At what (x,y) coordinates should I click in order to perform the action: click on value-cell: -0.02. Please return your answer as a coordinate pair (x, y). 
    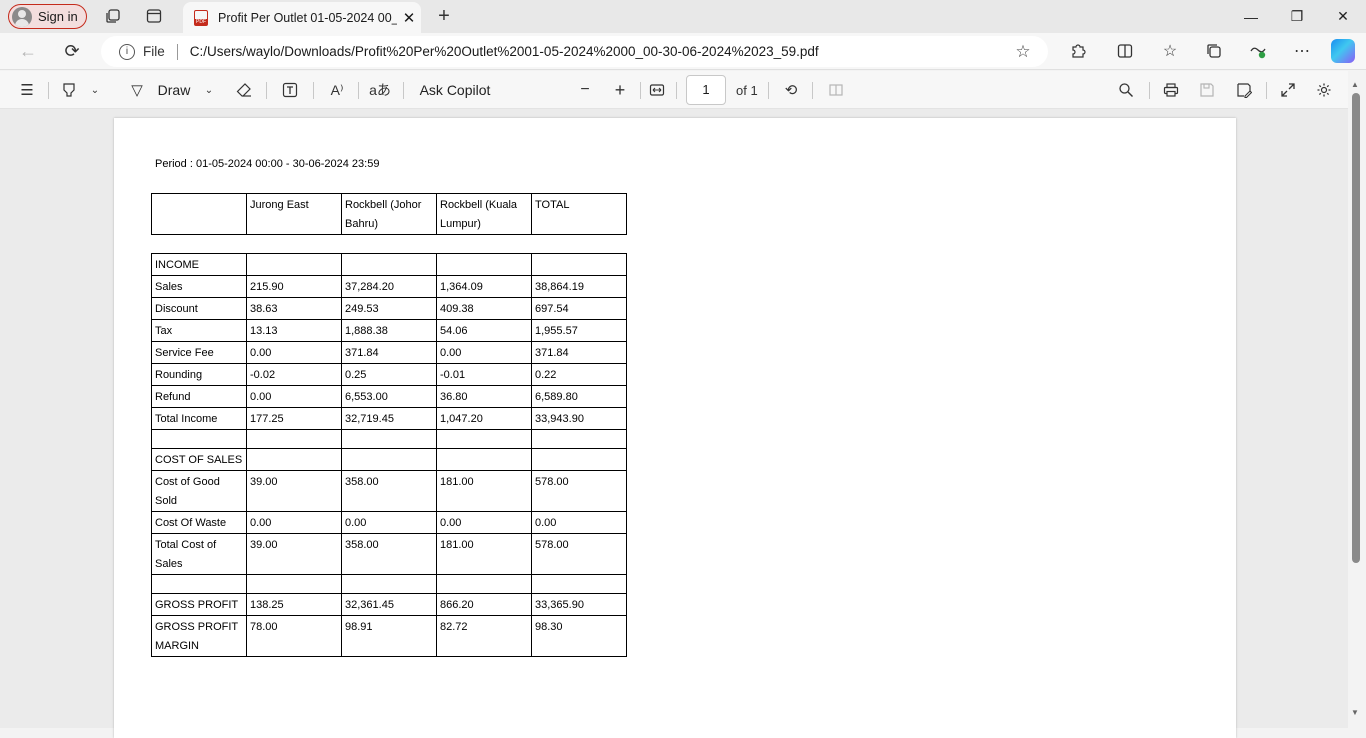
    Looking at the image, I should click on (294, 374).